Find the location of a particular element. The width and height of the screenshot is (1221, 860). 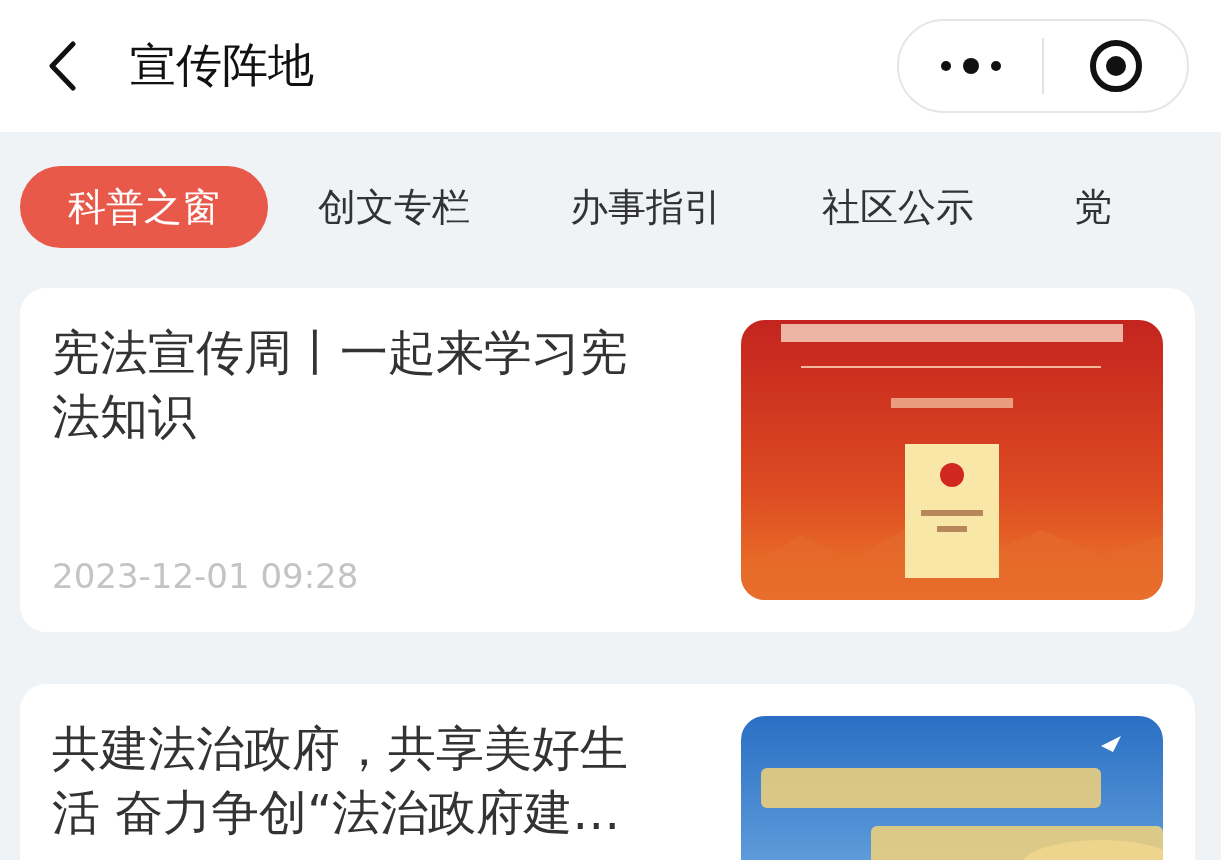

category-tab: 科普之窗 is located at coordinates (144, 207).